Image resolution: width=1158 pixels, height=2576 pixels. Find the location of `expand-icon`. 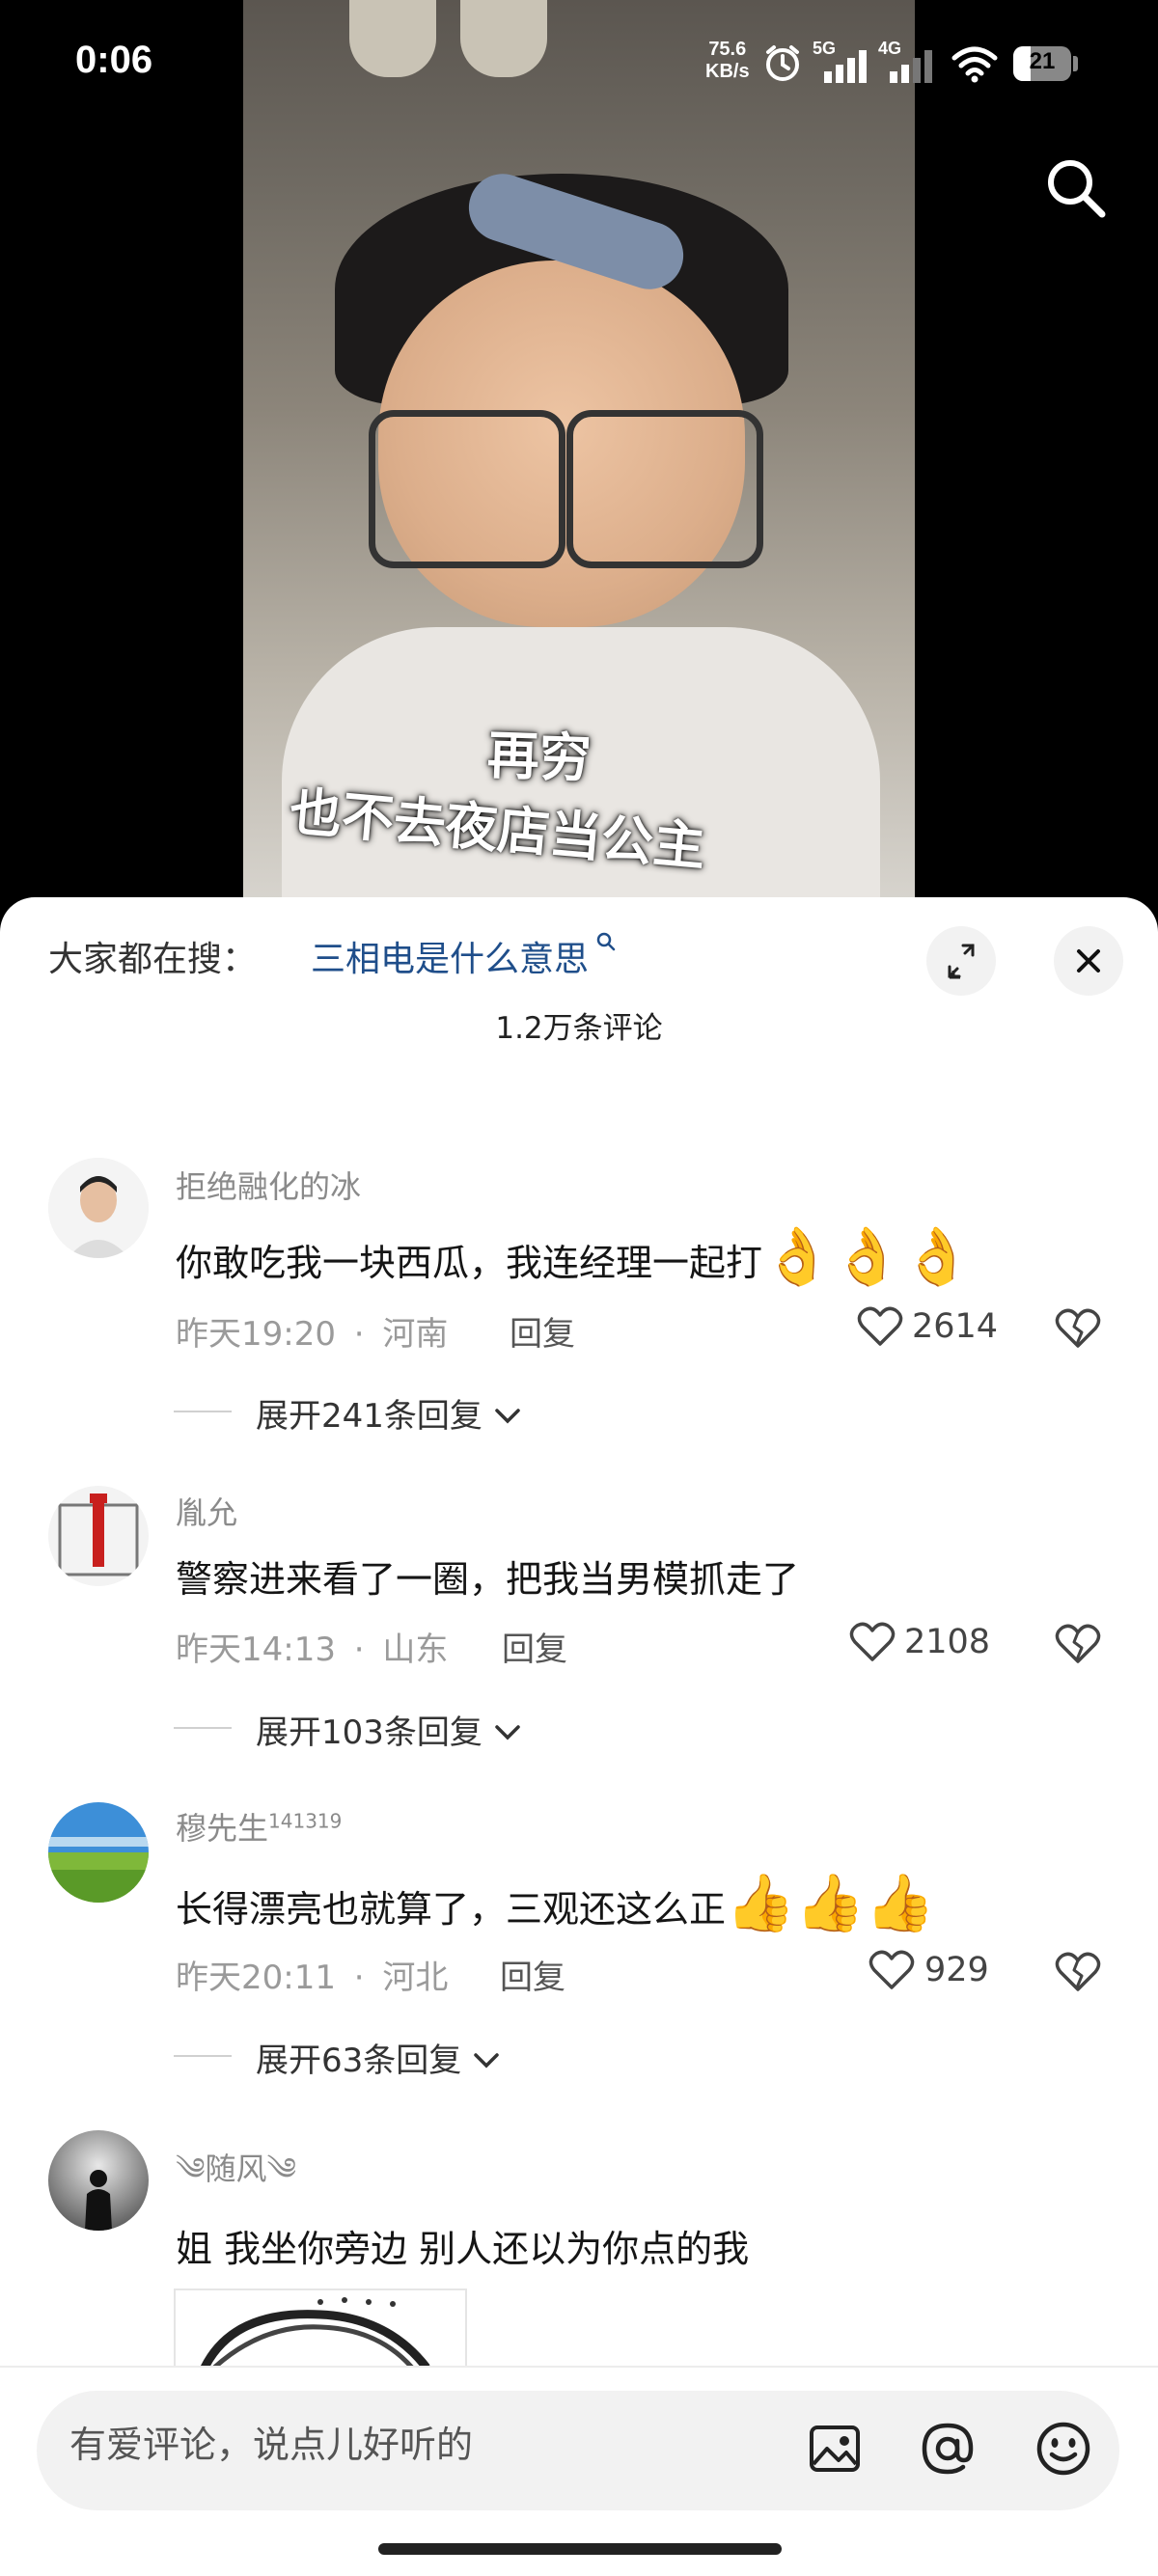

expand-icon is located at coordinates (961, 962).